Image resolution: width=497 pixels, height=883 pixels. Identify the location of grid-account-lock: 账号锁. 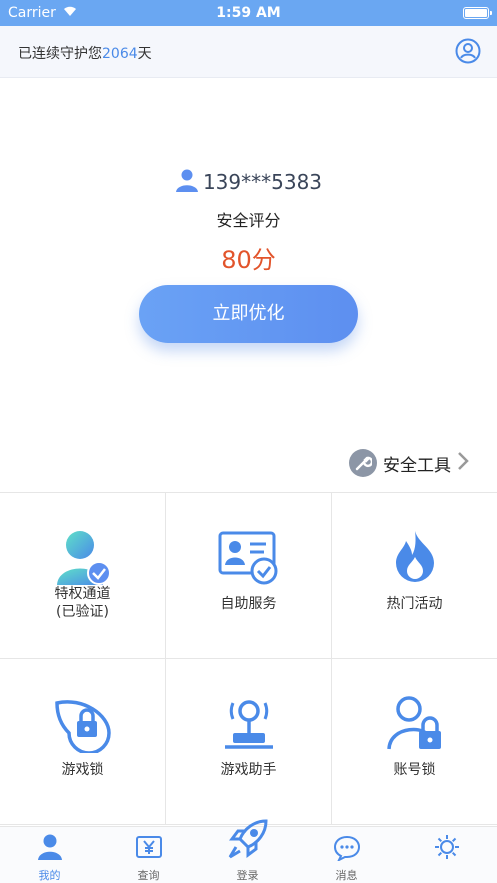
(414, 742).